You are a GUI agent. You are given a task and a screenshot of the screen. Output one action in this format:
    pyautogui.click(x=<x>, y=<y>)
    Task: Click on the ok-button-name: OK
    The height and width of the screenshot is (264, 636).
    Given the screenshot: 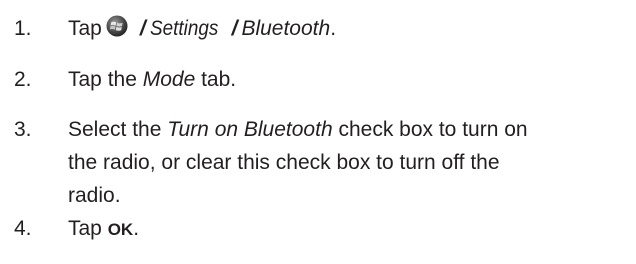 What is the action you would take?
    pyautogui.click(x=120, y=229)
    